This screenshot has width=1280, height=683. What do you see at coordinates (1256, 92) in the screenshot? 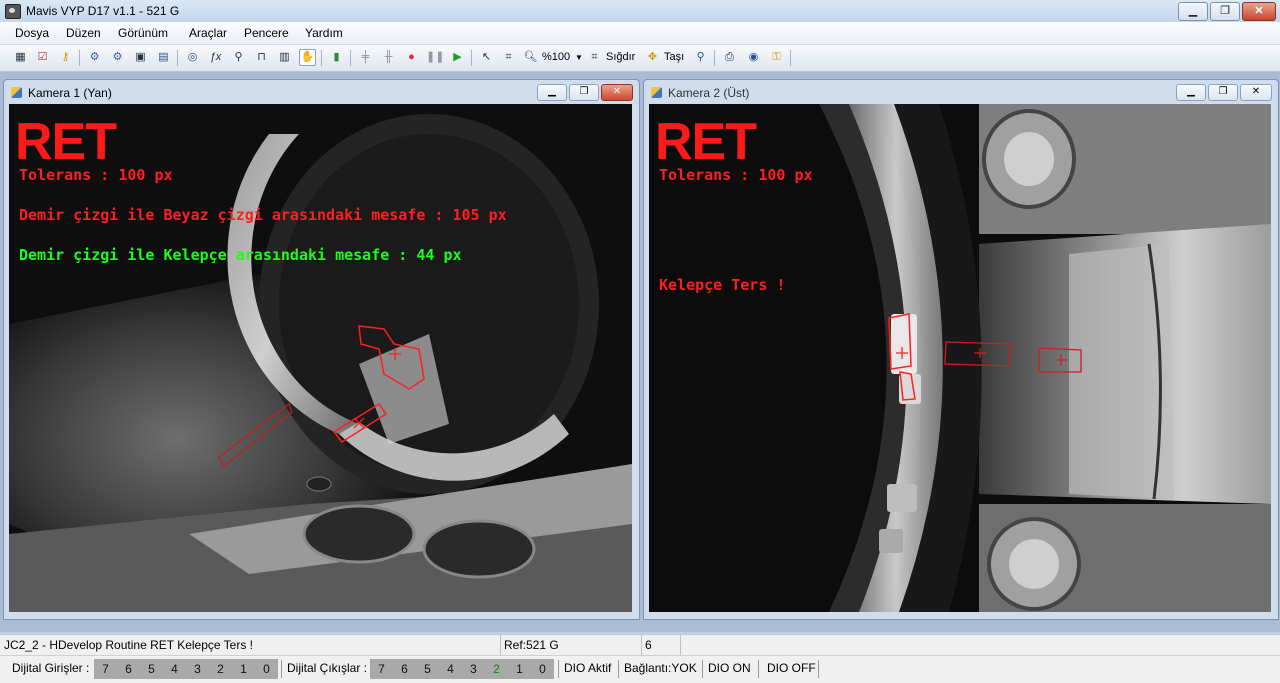
I see `camera2-close-button: ✕` at bounding box center [1256, 92].